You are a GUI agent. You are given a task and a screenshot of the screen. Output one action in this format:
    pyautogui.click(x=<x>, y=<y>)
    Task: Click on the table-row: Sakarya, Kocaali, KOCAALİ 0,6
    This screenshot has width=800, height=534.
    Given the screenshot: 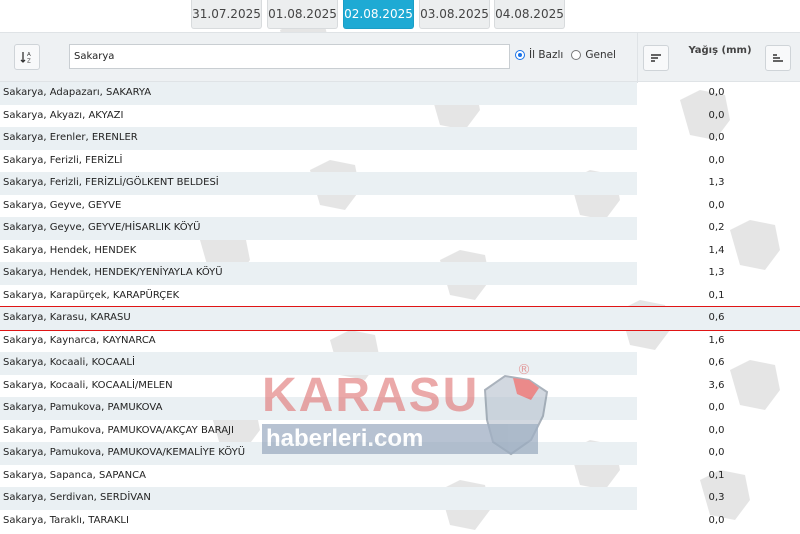 What is the action you would take?
    pyautogui.click(x=400, y=363)
    